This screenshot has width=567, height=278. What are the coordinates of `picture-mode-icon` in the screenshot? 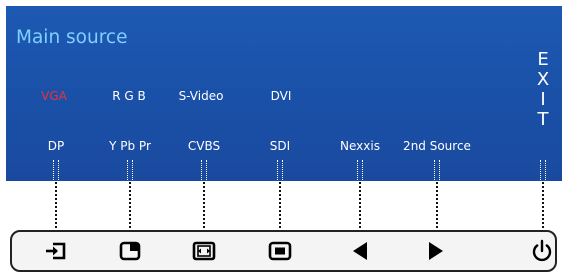 It's located at (204, 251).